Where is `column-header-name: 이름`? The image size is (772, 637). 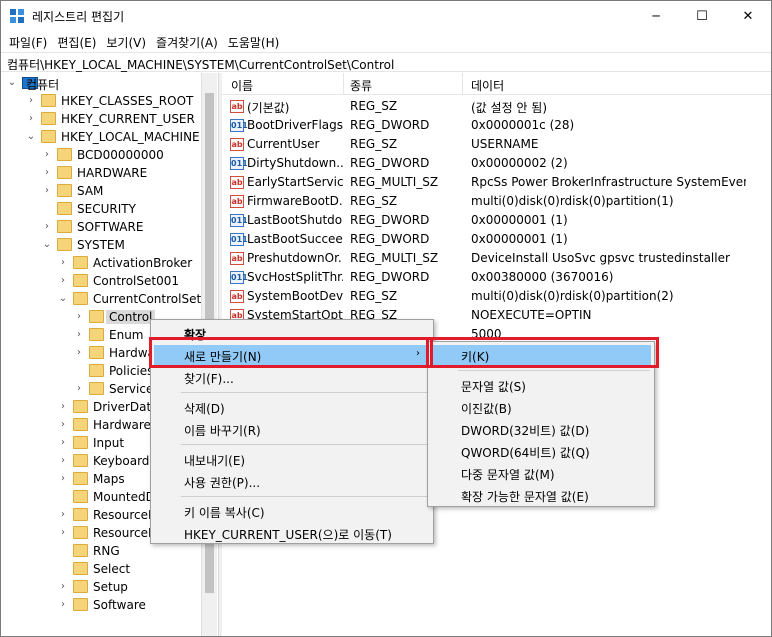
column-header-name: 이름 is located at coordinates (242, 85).